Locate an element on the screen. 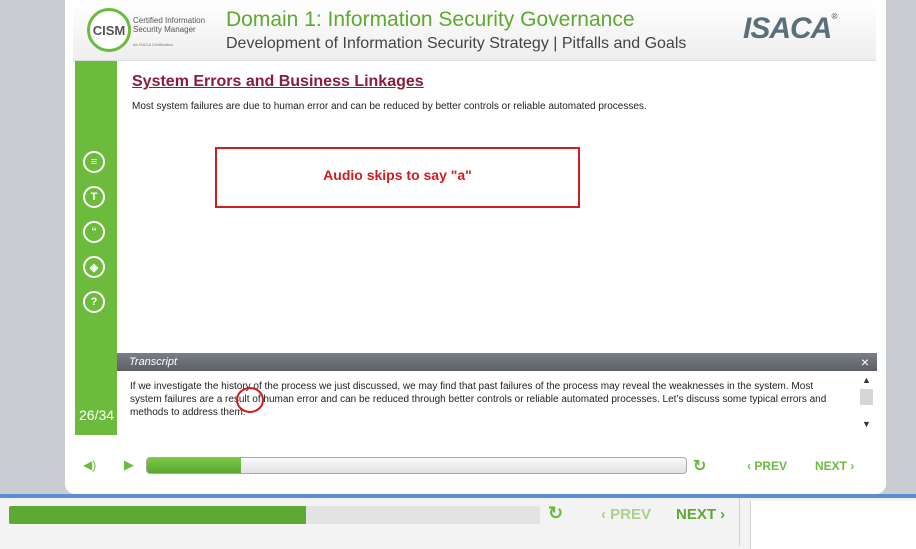  annotation-box: Audio skips to say "a" is located at coordinates (397, 177).